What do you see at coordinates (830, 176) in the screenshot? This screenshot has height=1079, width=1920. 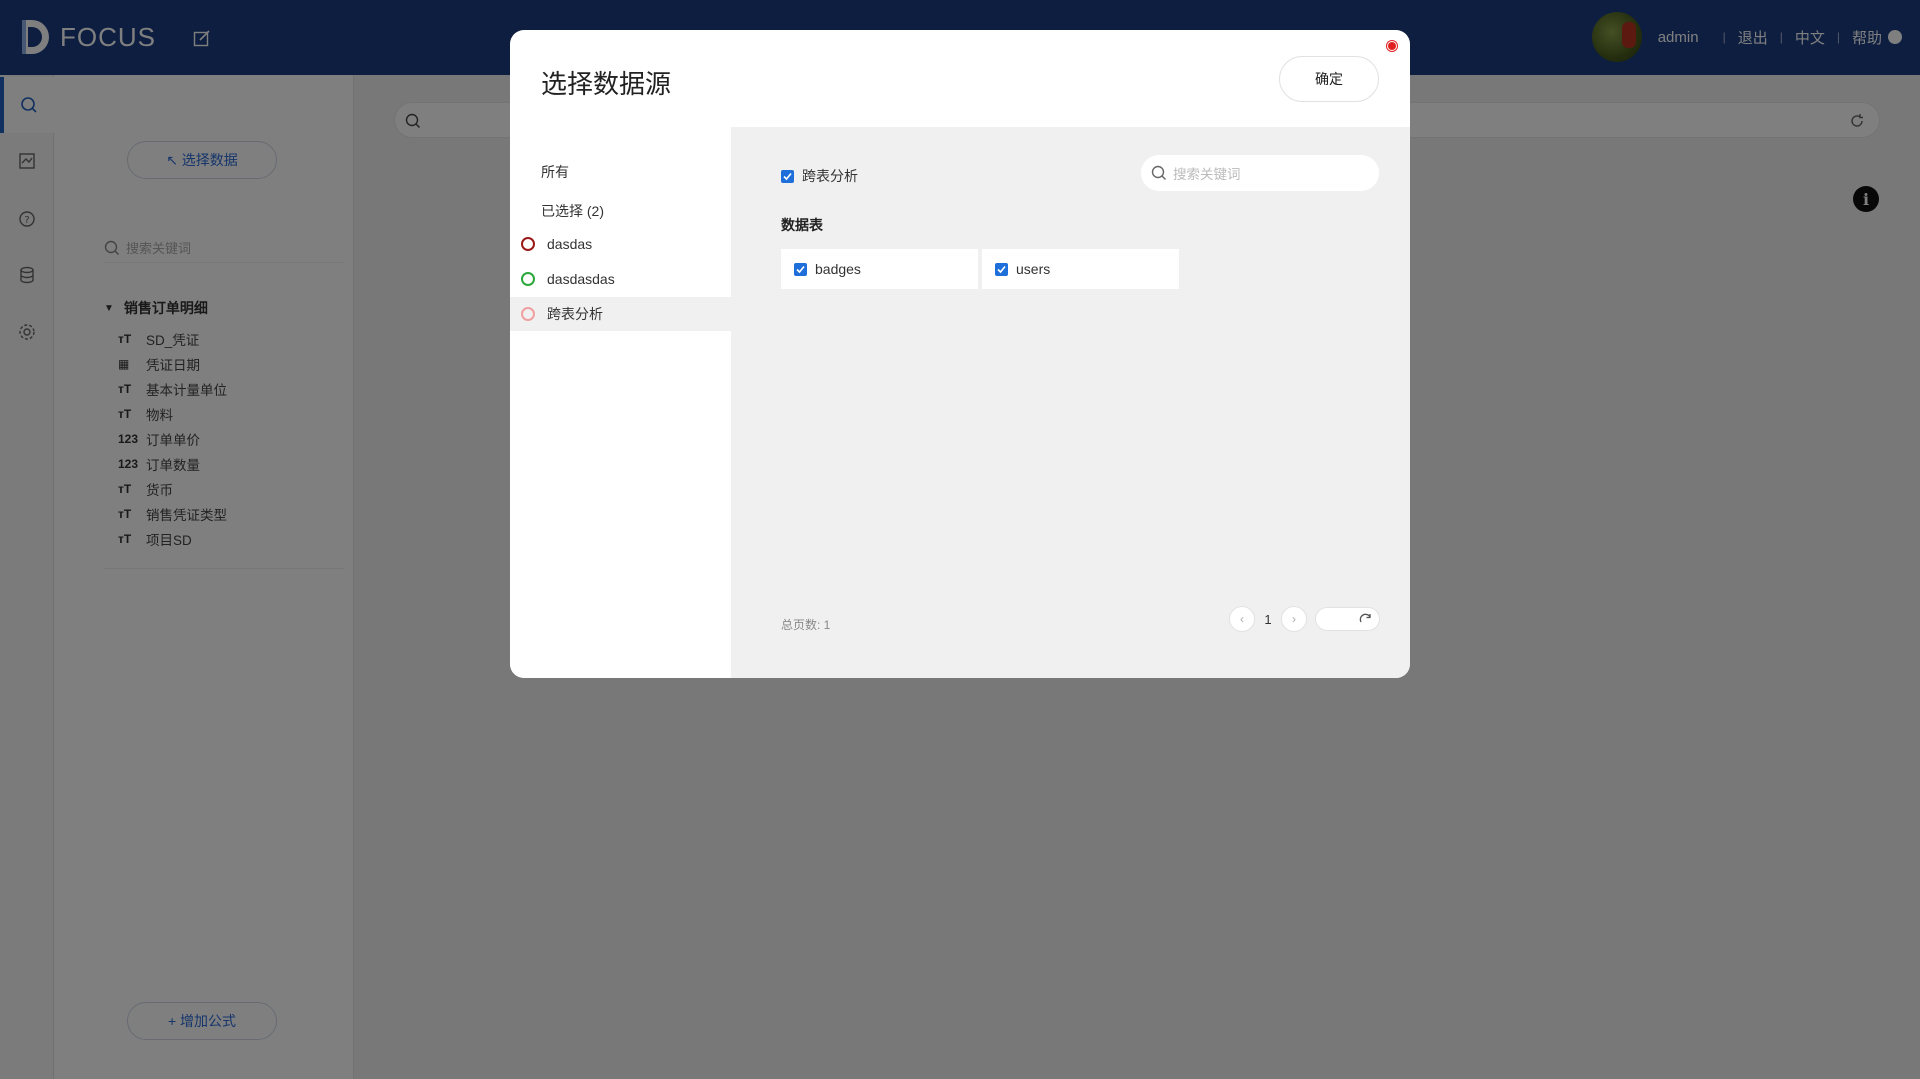 I see `current-source-label: 跨表分析` at bounding box center [830, 176].